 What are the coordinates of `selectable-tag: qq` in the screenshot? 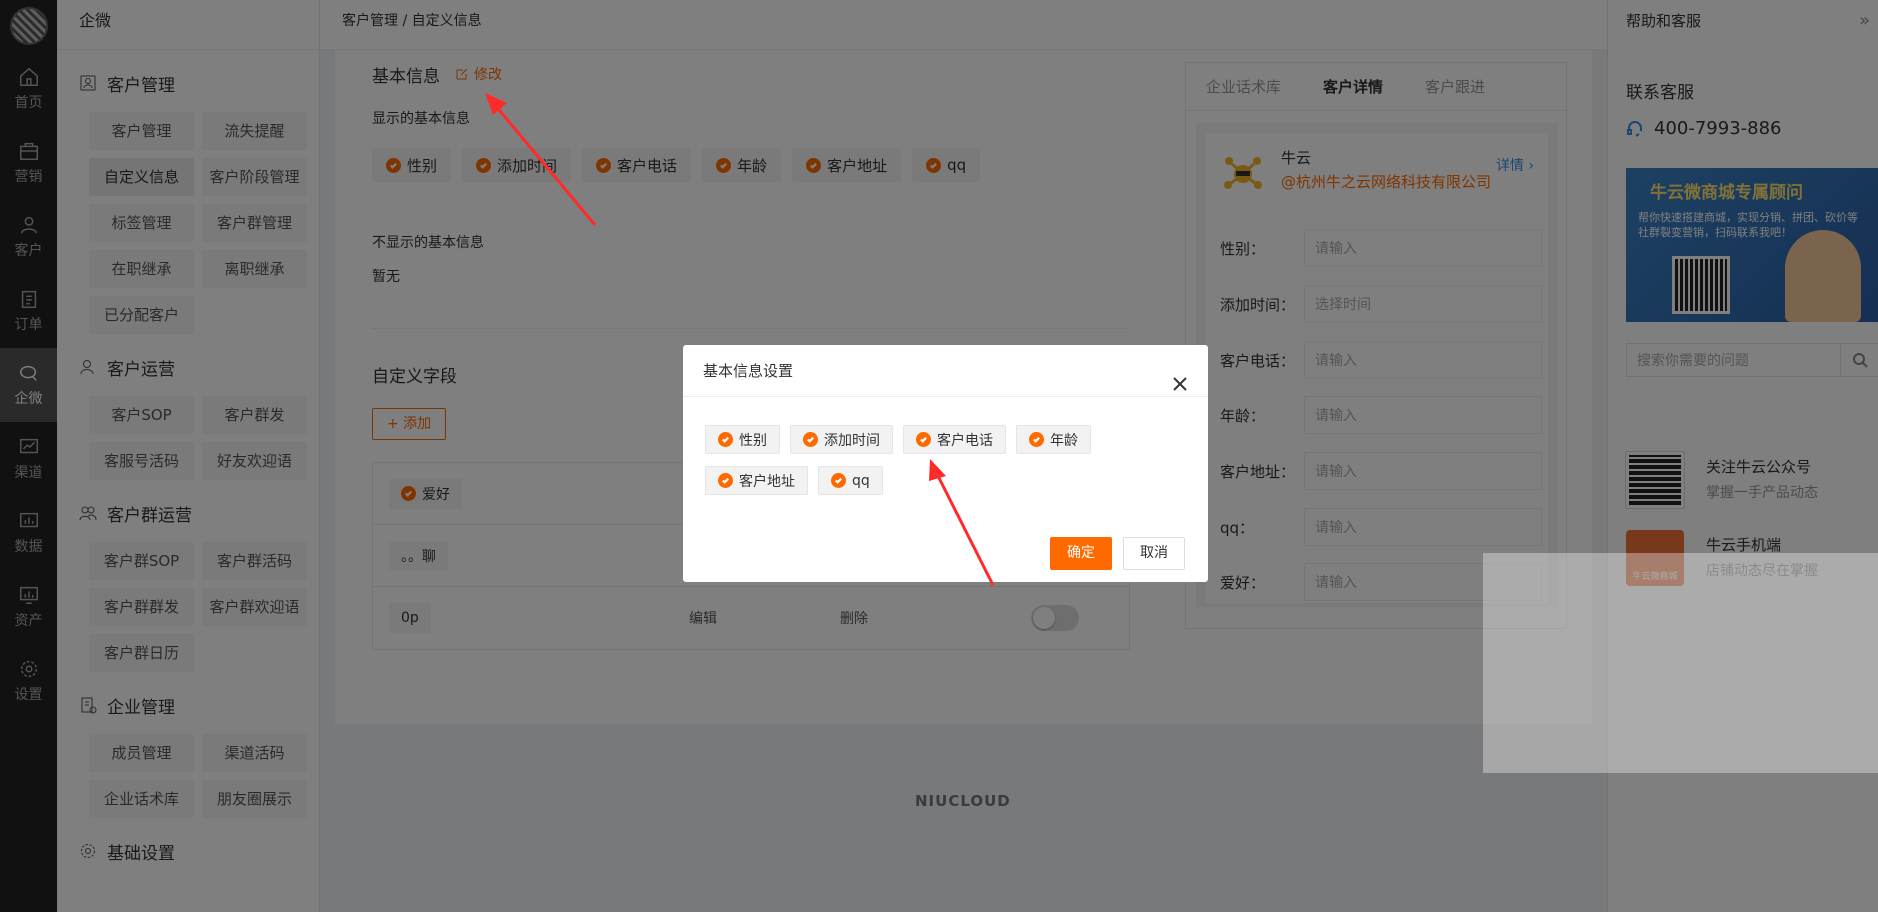 It's located at (850, 480).